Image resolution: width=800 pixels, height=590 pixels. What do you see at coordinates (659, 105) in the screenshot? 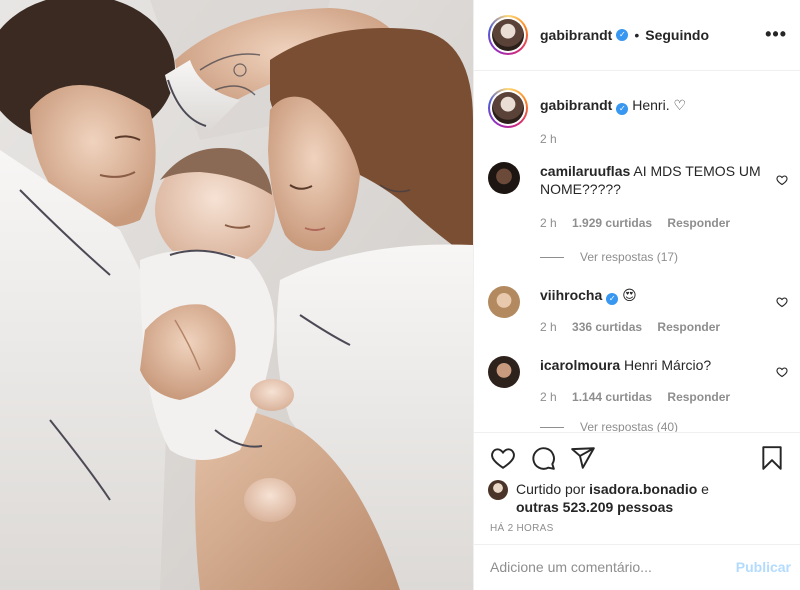
I see `caption-text: Henri. ♡` at bounding box center [659, 105].